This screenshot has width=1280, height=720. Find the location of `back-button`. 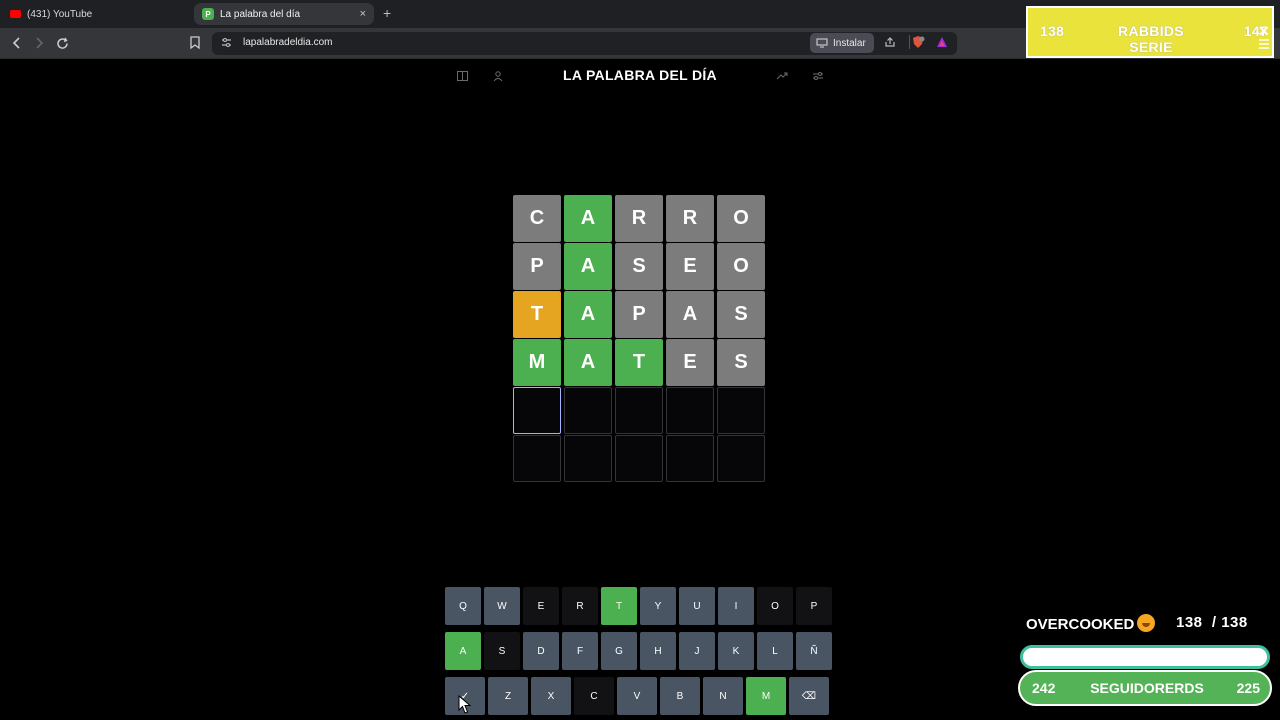

back-button is located at coordinates (17, 43).